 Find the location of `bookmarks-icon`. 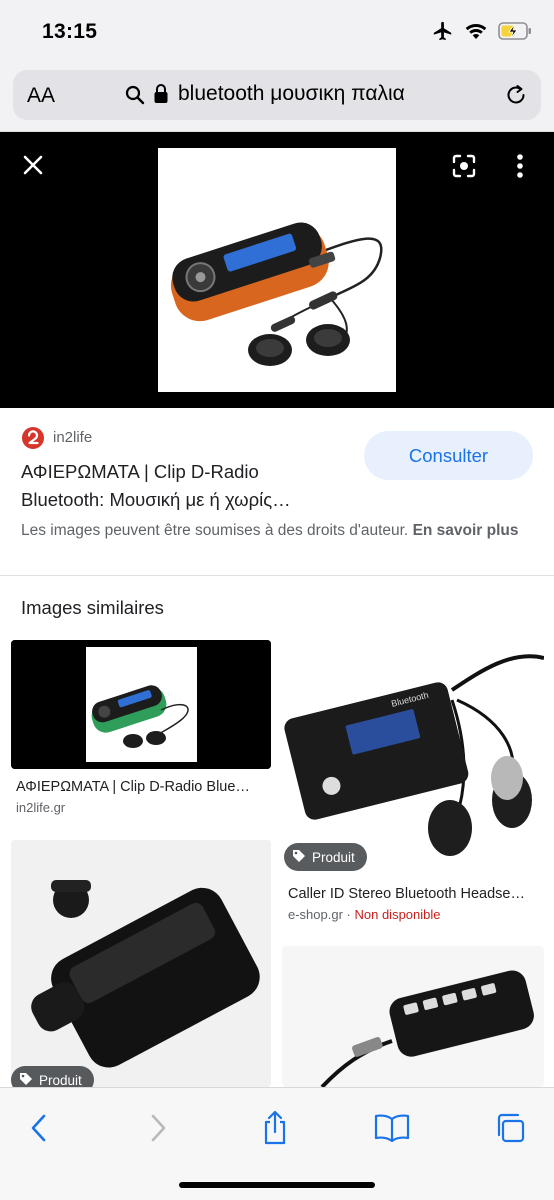

bookmarks-icon is located at coordinates (392, 1128).